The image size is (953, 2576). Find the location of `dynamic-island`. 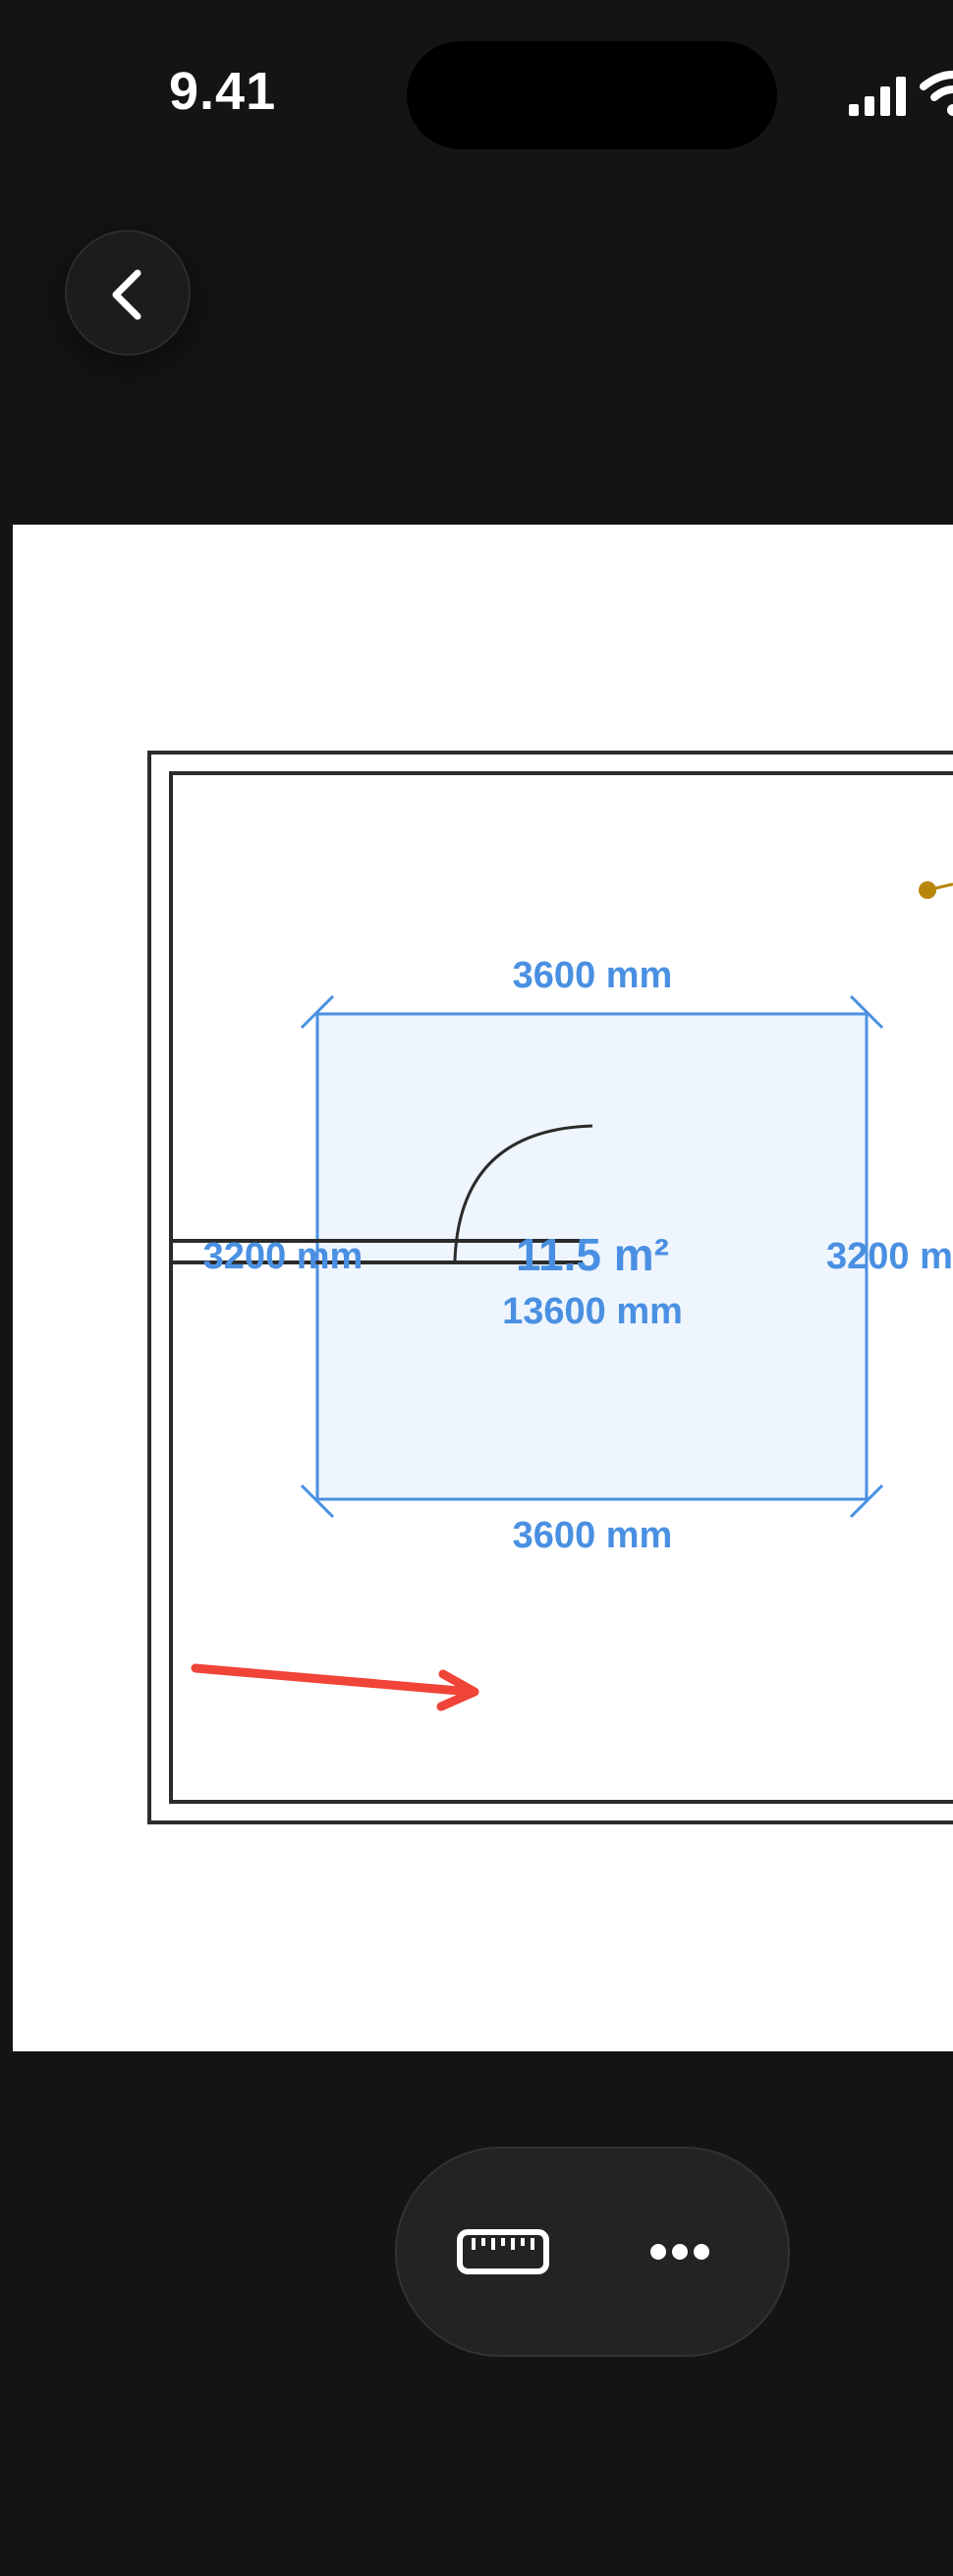

dynamic-island is located at coordinates (592, 95).